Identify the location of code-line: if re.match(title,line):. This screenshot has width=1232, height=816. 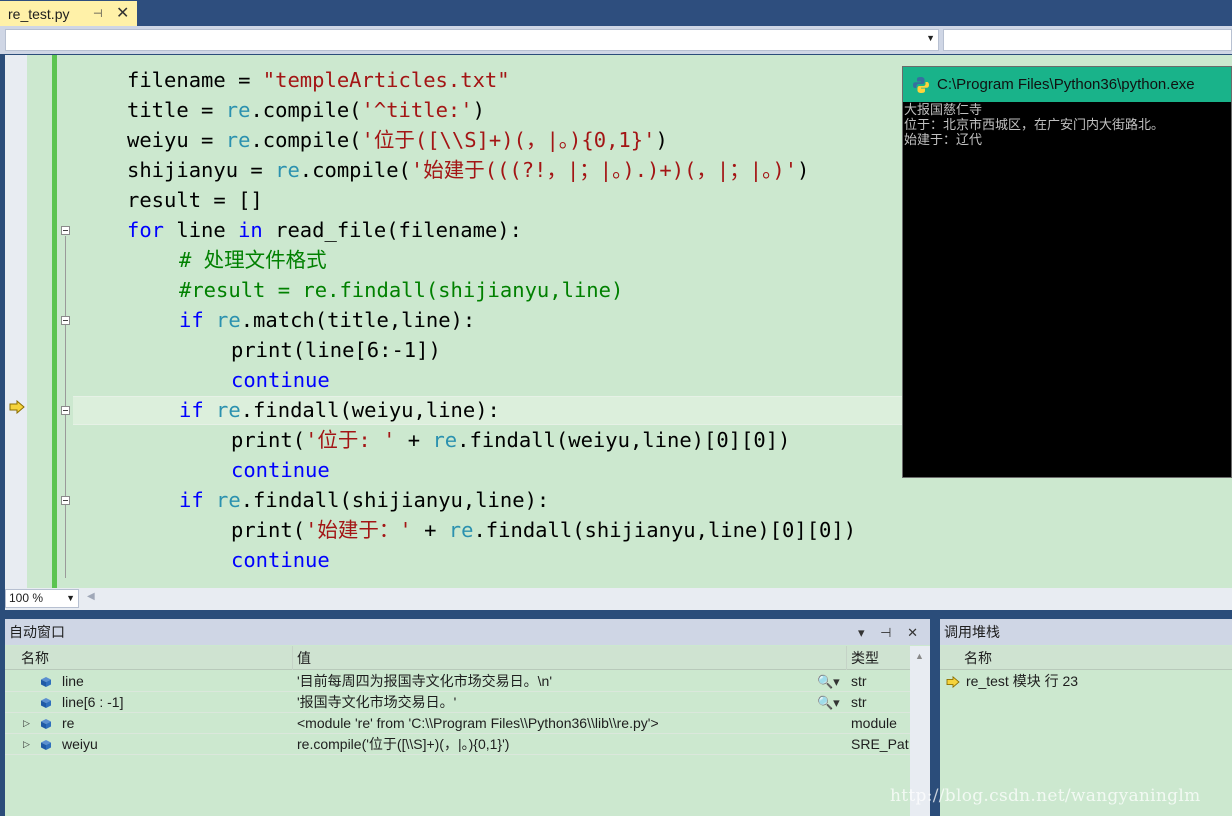
(327, 320).